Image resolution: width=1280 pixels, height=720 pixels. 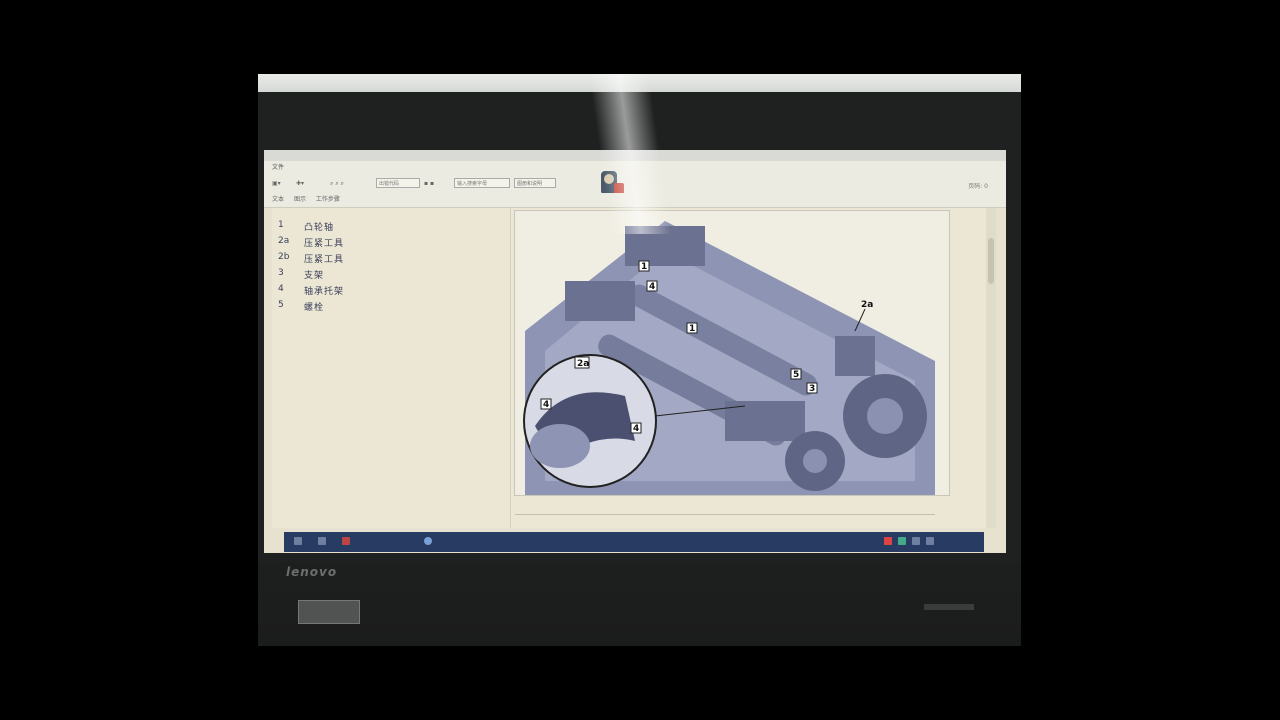 I want to click on start-icon, so click(x=298, y=541).